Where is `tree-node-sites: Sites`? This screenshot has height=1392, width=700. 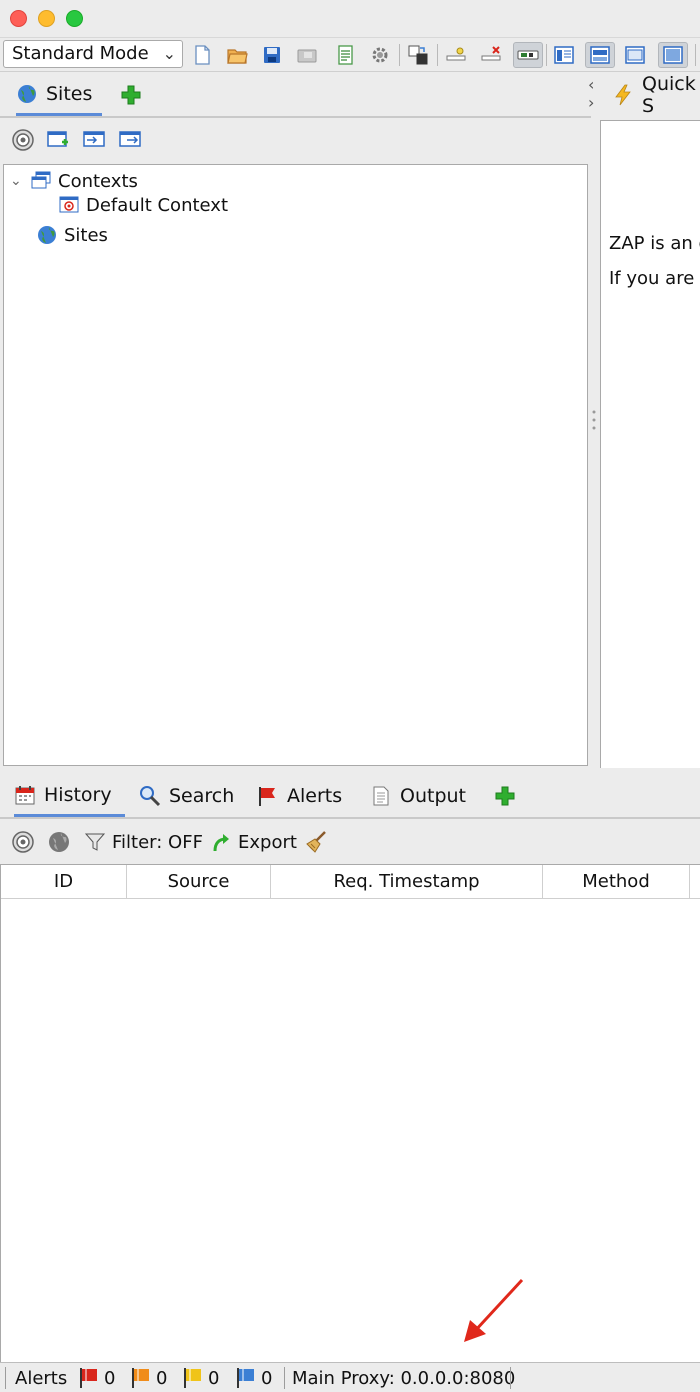 tree-node-sites: Sites is located at coordinates (72, 235).